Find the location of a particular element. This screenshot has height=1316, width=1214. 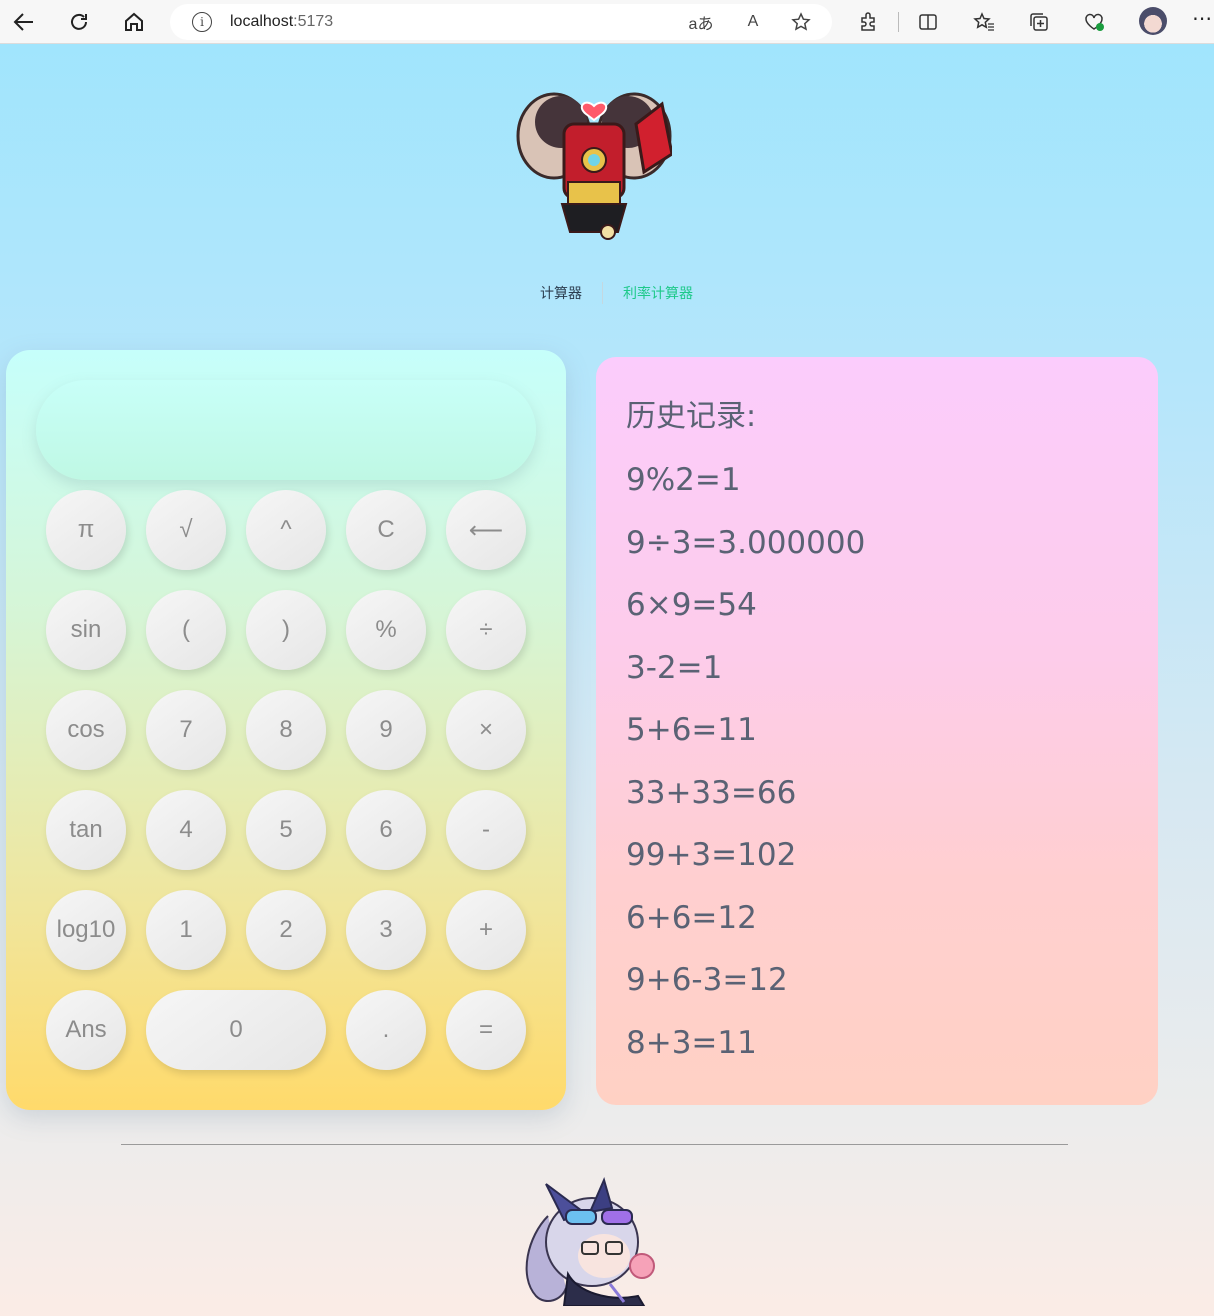

key-multiply: × is located at coordinates (486, 730).